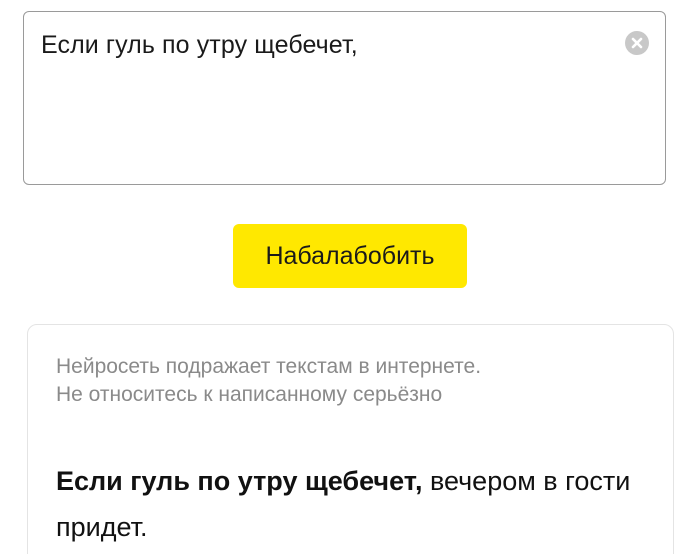  What do you see at coordinates (249, 394) in the screenshot?
I see `disclaimer-line-2: Не относитесь к написанному серьёзно` at bounding box center [249, 394].